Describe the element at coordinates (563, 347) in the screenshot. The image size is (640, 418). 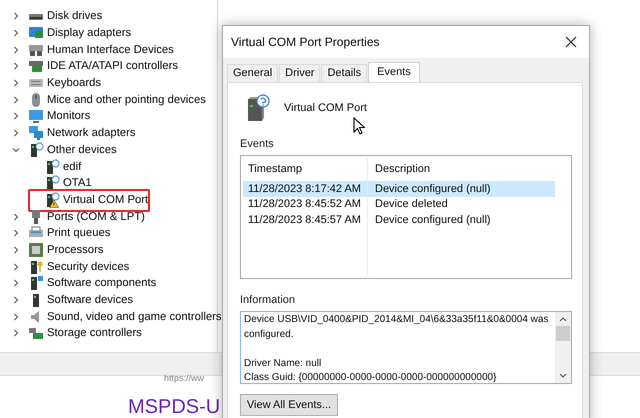
I see `scrollbar` at that location.